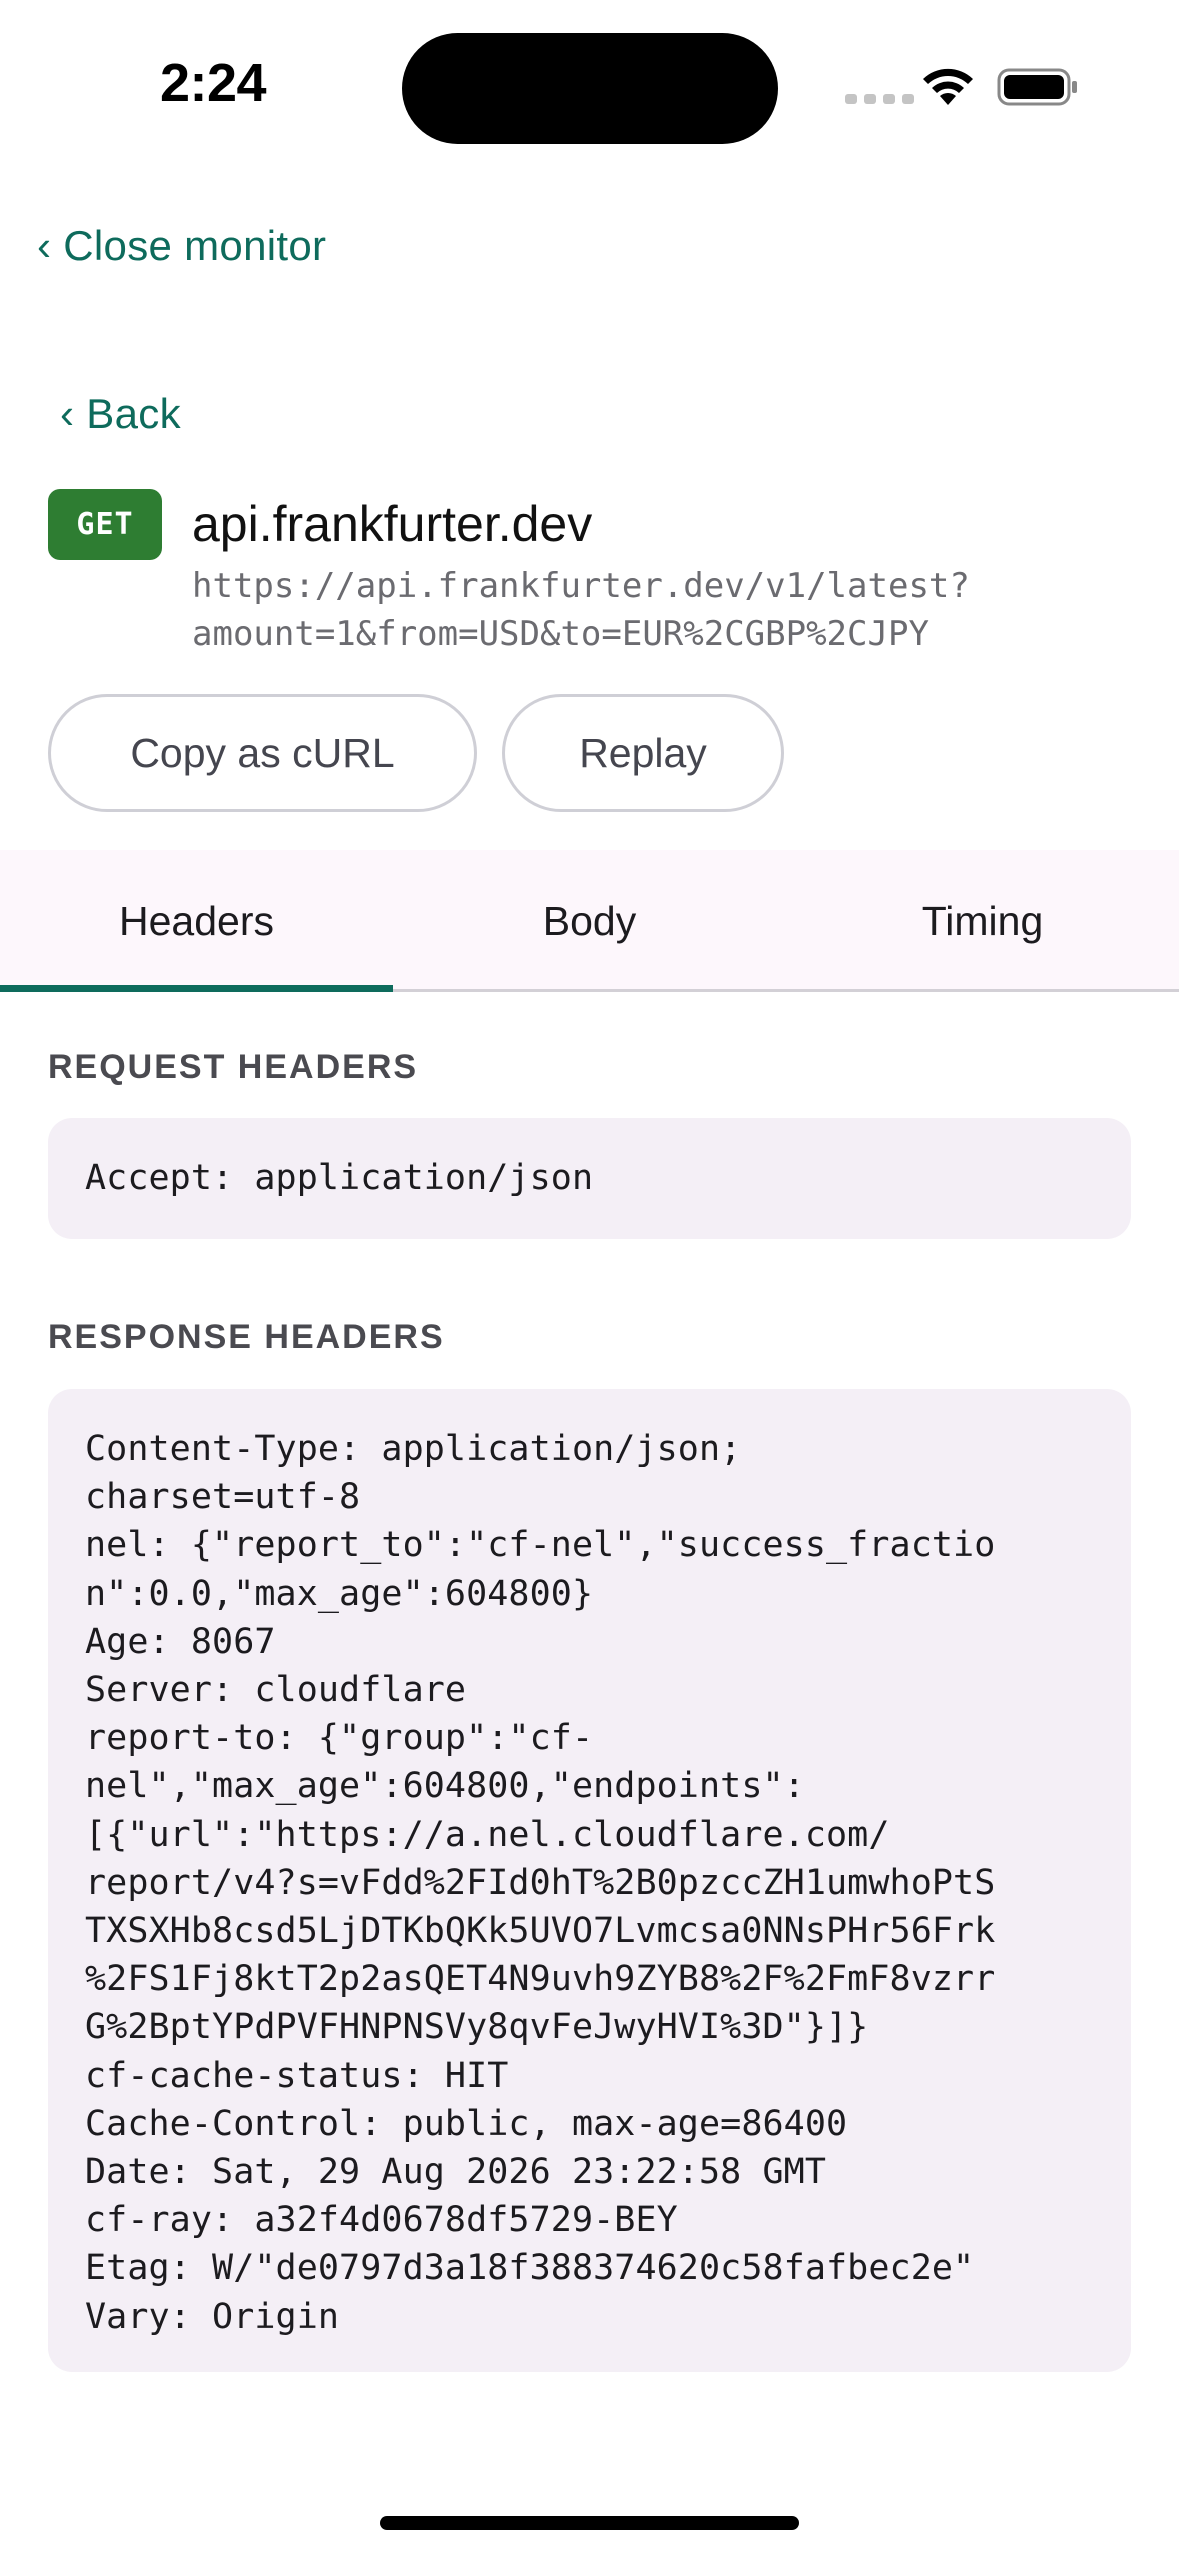  I want to click on tab-timing: Timing, so click(982, 921).